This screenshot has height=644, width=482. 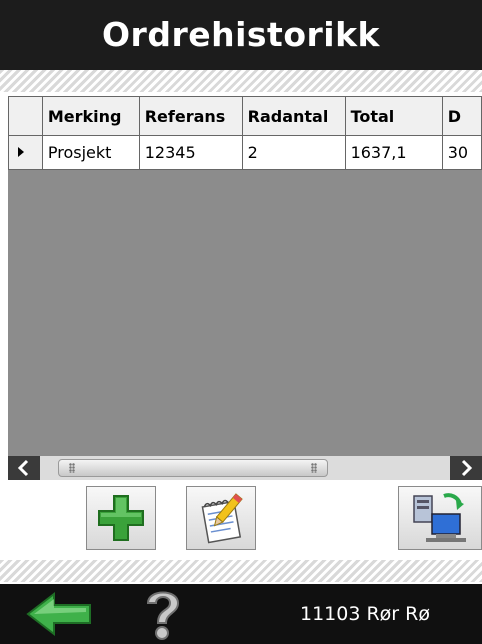 I want to click on table-header-row: Merking Referans Radantal Total D, so click(x=245, y=116).